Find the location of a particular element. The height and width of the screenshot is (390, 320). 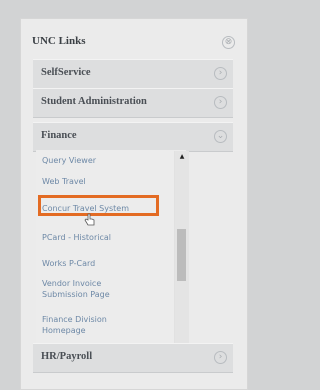

section-selfservice: SelfService › is located at coordinates (133, 74).